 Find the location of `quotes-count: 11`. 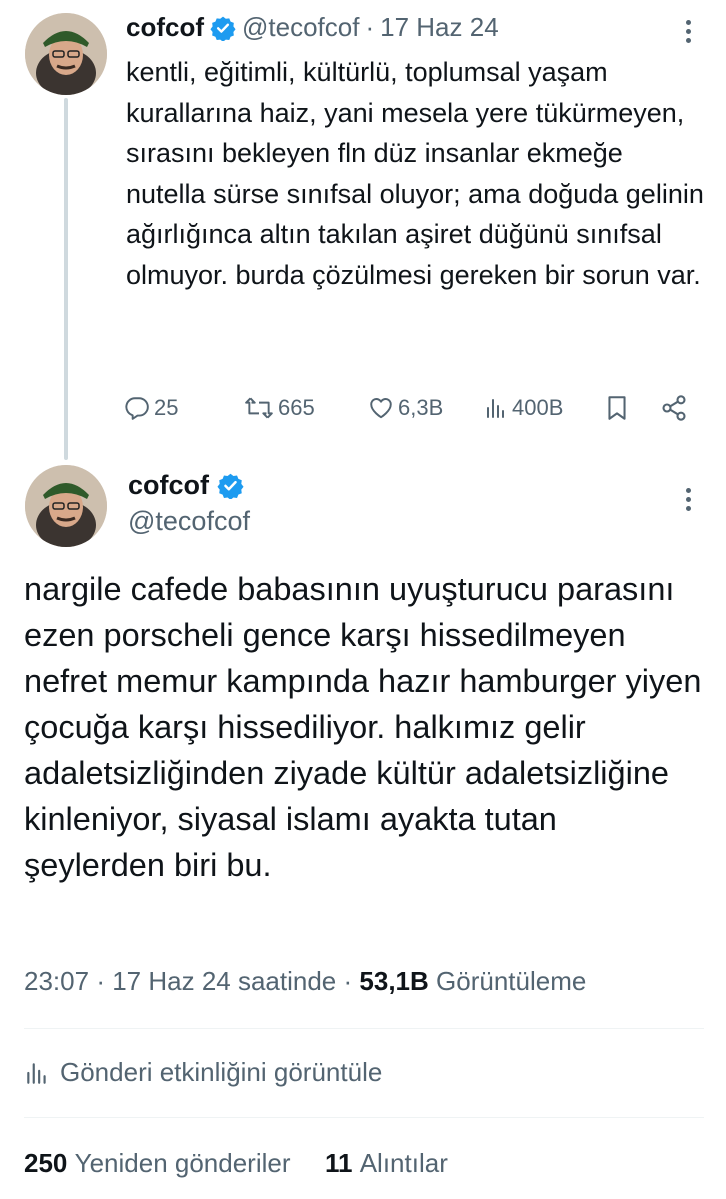

quotes-count: 11 is located at coordinates (338, 1163).